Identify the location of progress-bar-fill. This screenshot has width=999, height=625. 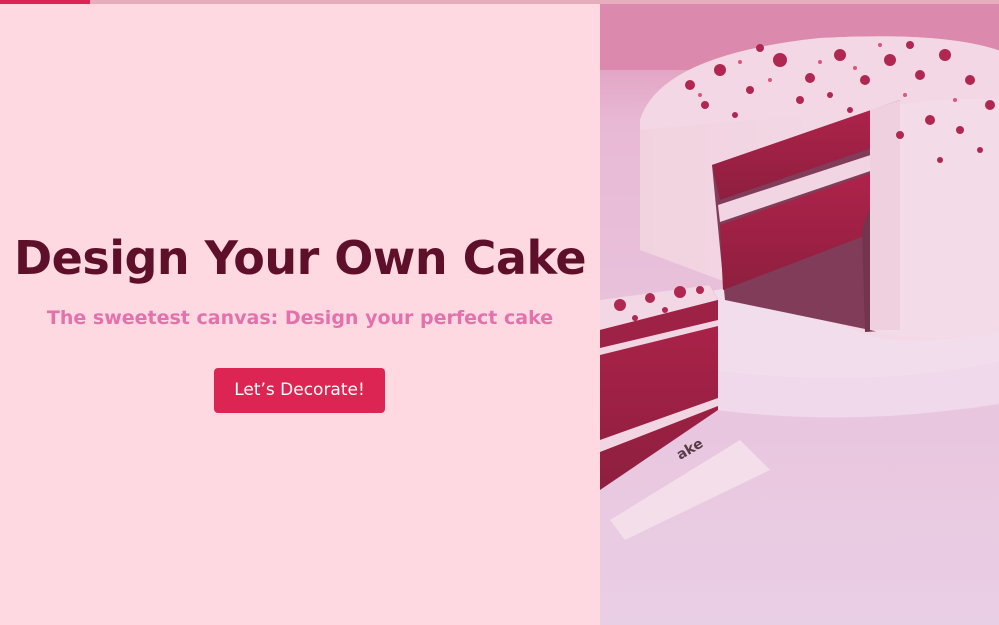
(45, 2).